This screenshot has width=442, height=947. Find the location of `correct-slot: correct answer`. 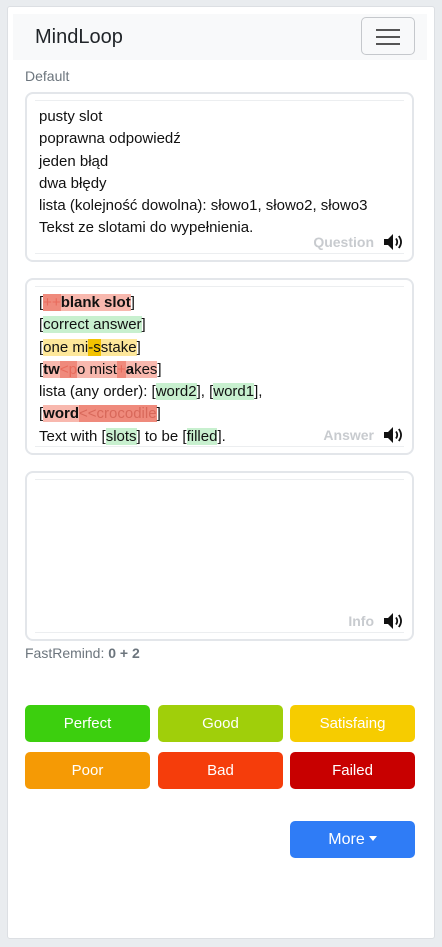

correct-slot: correct answer is located at coordinates (92, 325).